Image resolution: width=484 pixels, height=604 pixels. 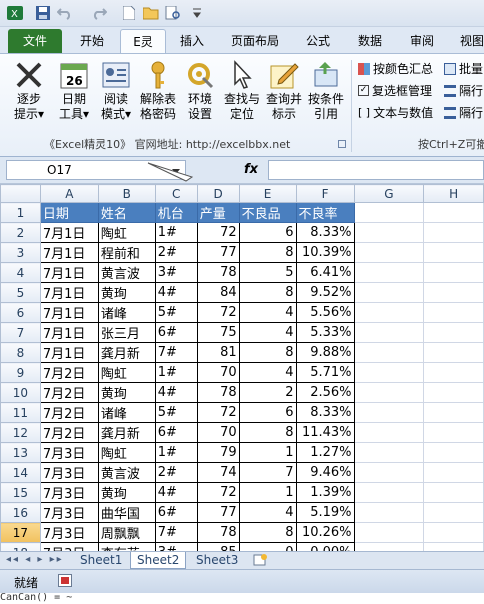 What do you see at coordinates (325, 392) in the screenshot?
I see `data-cell: 2.56%` at bounding box center [325, 392].